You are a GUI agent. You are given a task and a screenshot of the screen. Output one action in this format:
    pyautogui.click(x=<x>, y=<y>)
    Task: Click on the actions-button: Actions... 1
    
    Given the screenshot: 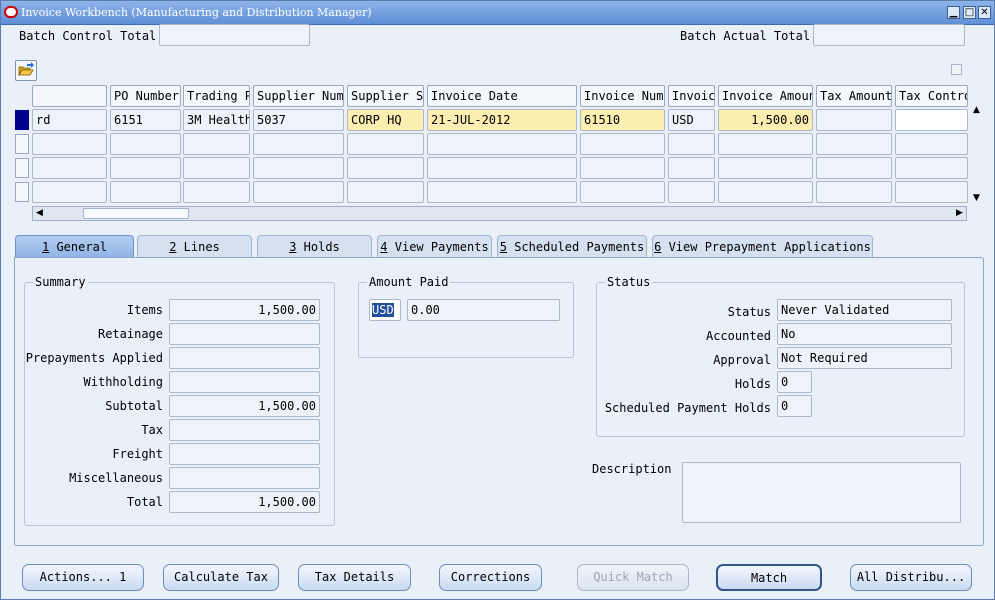 What is the action you would take?
    pyautogui.click(x=83, y=577)
    